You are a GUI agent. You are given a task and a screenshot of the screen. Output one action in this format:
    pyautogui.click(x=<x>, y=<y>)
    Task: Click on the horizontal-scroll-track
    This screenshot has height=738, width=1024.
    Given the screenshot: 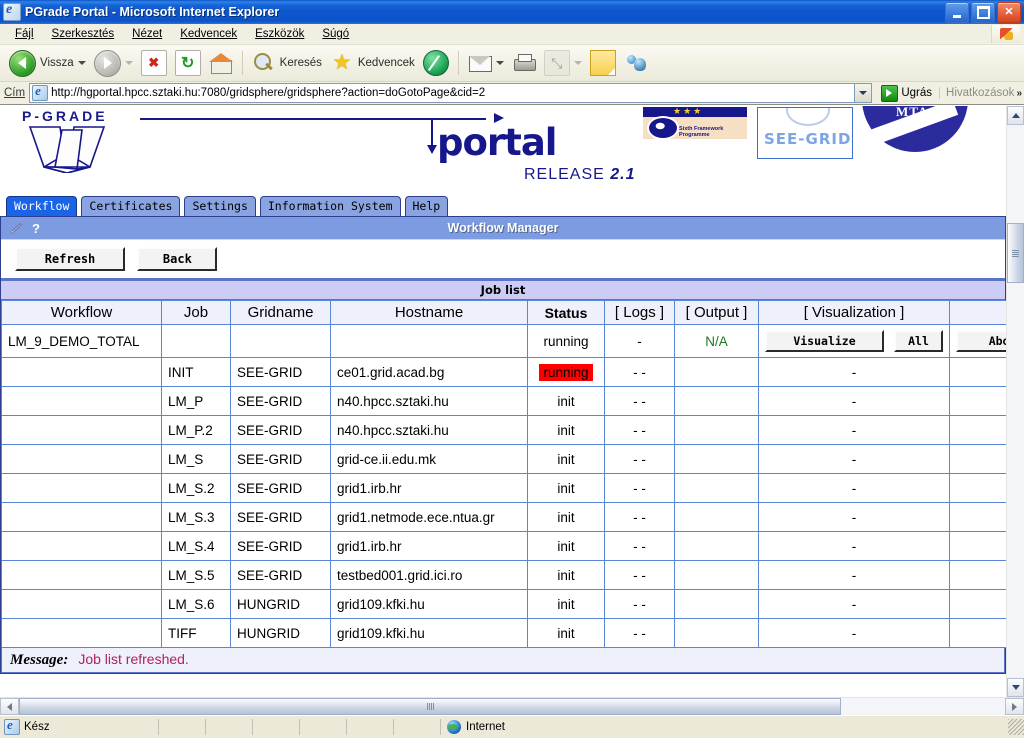 What is the action you would take?
    pyautogui.click(x=512, y=706)
    